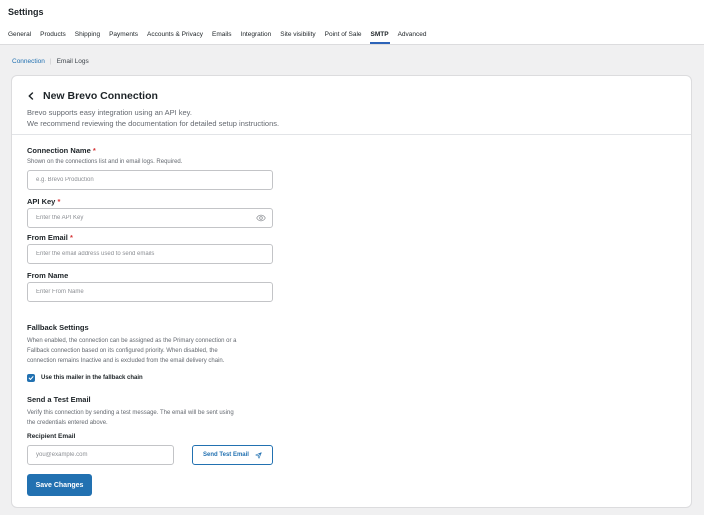 This screenshot has height=515, width=704. What do you see at coordinates (258, 455) in the screenshot?
I see `paper-plane-icon` at bounding box center [258, 455].